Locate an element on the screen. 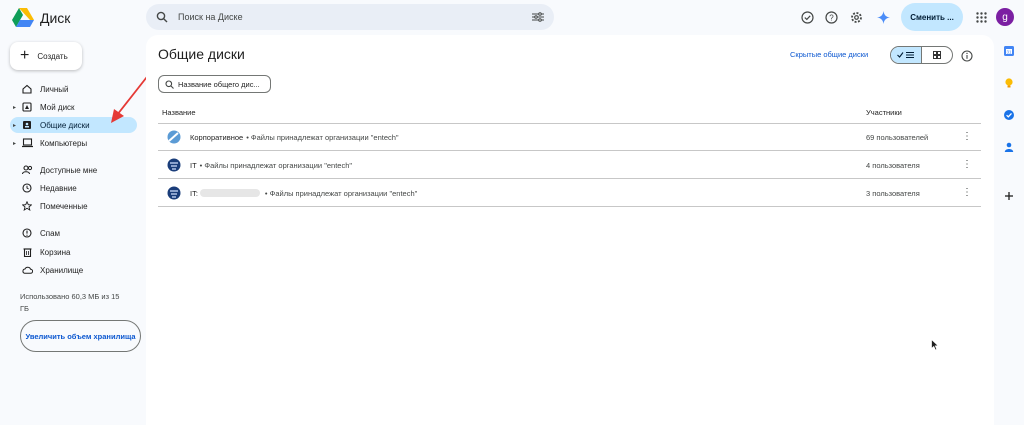  calendar-icon: 31 is located at coordinates (1009, 50).